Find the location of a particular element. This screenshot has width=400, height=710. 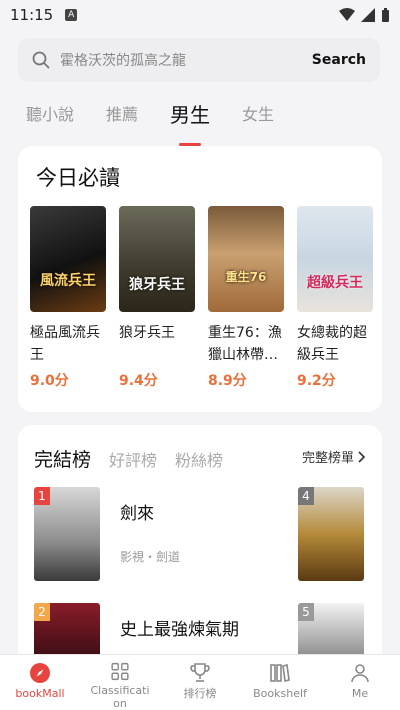

book-title: 史上最強煉氣期 is located at coordinates (179, 630).